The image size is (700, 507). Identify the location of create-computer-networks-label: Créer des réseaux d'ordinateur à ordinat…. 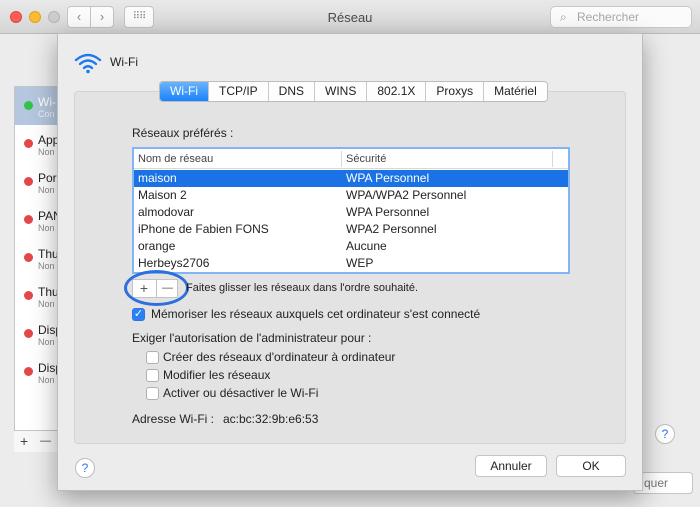
(279, 357).